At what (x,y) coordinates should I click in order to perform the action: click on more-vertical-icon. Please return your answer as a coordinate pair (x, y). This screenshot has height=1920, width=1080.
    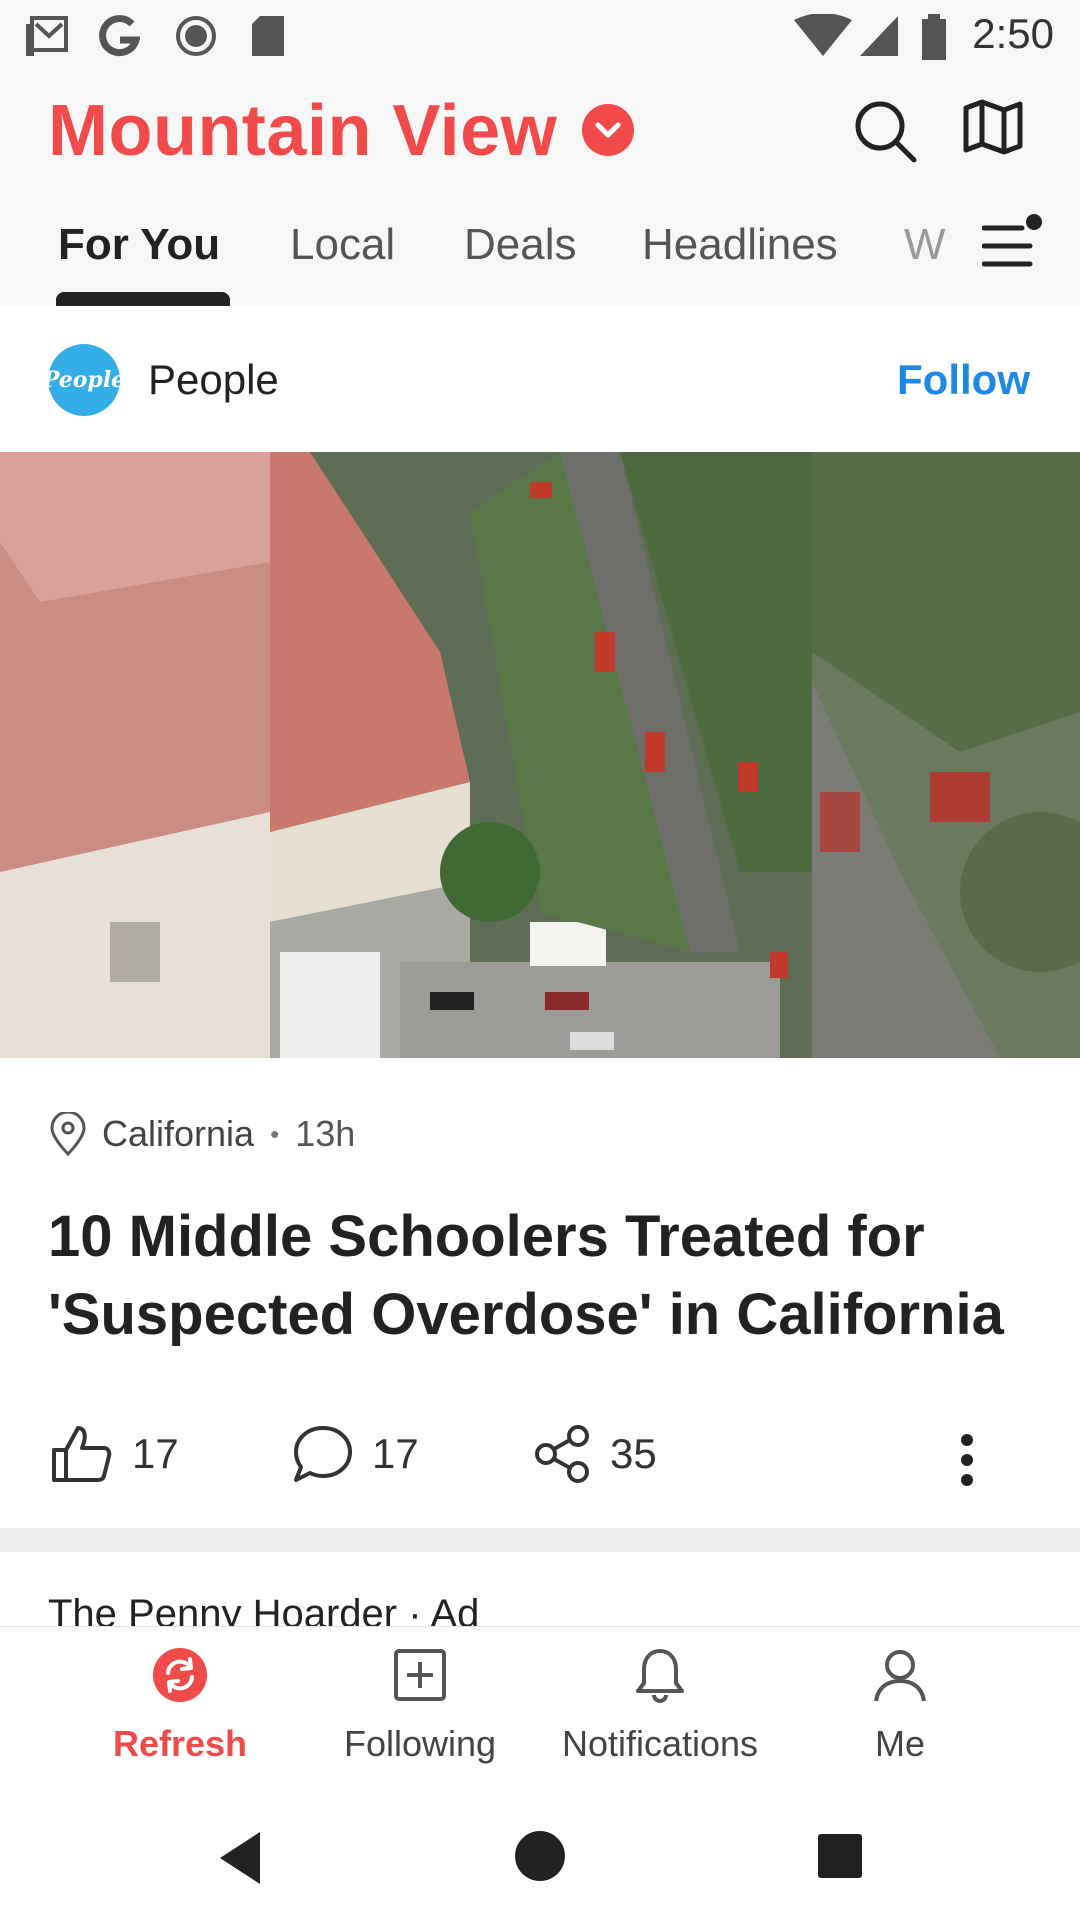
    Looking at the image, I should click on (967, 1460).